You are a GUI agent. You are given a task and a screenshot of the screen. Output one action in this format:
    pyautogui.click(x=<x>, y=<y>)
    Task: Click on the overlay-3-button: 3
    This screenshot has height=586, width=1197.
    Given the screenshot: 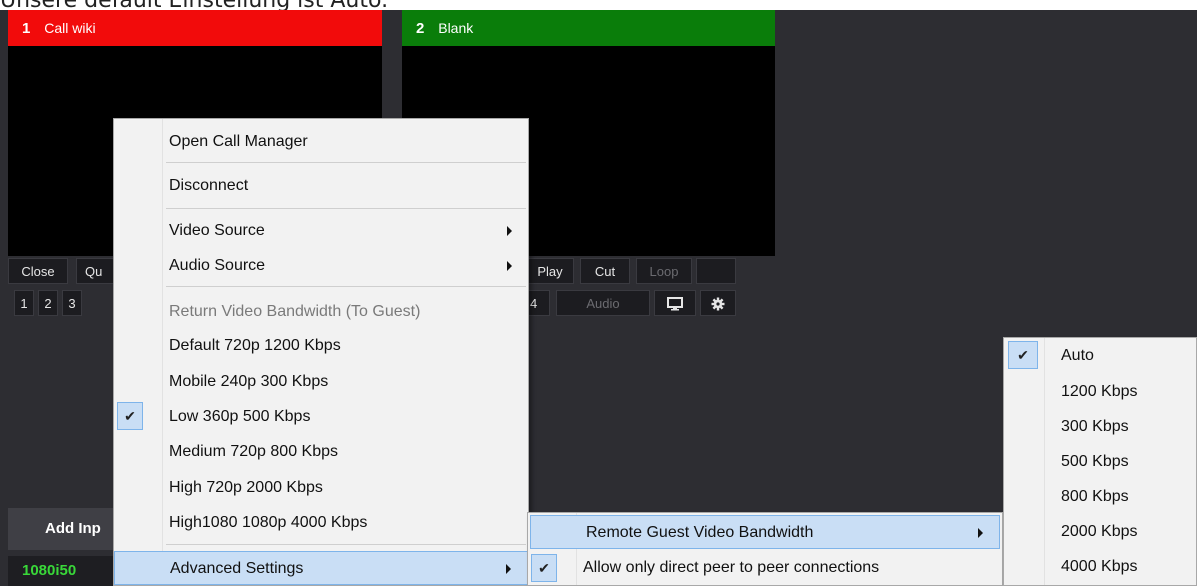 What is the action you would take?
    pyautogui.click(x=72, y=303)
    